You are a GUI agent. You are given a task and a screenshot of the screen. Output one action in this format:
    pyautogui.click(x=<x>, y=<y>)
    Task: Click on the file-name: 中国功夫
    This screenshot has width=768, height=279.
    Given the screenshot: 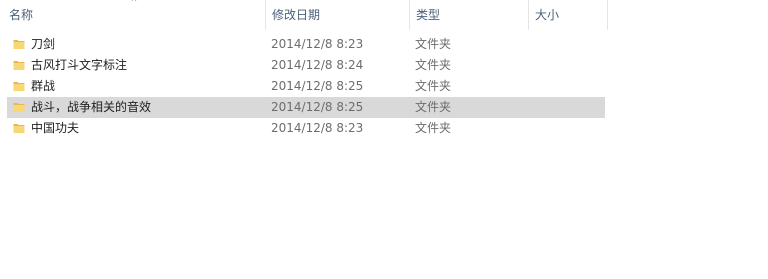 What is the action you would take?
    pyautogui.click(x=55, y=128)
    